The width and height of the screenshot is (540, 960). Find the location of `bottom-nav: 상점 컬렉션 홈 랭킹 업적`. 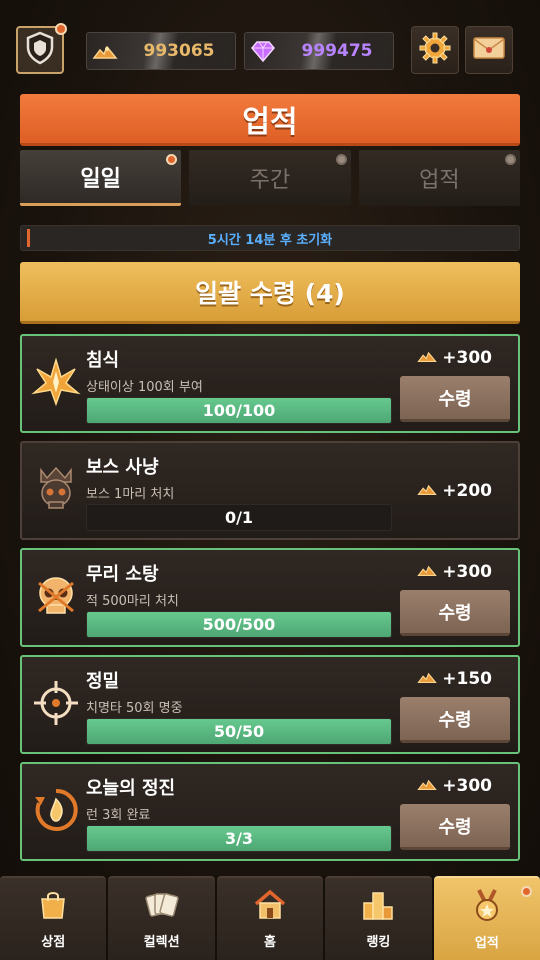

bottom-nav: 상점 컬렉션 홈 랭킹 업적 is located at coordinates (270, 918).